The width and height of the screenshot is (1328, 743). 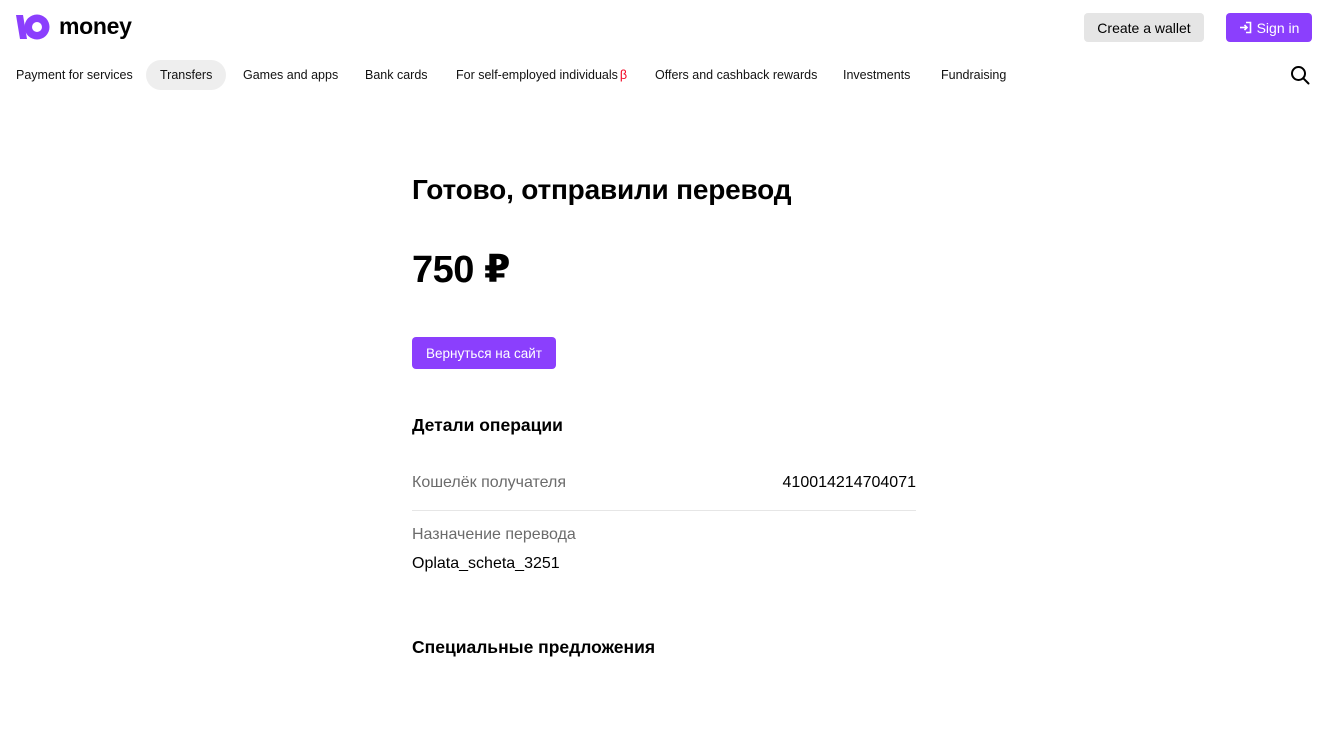 I want to click on nav-item-fundraising: Fundraising, so click(x=973, y=75).